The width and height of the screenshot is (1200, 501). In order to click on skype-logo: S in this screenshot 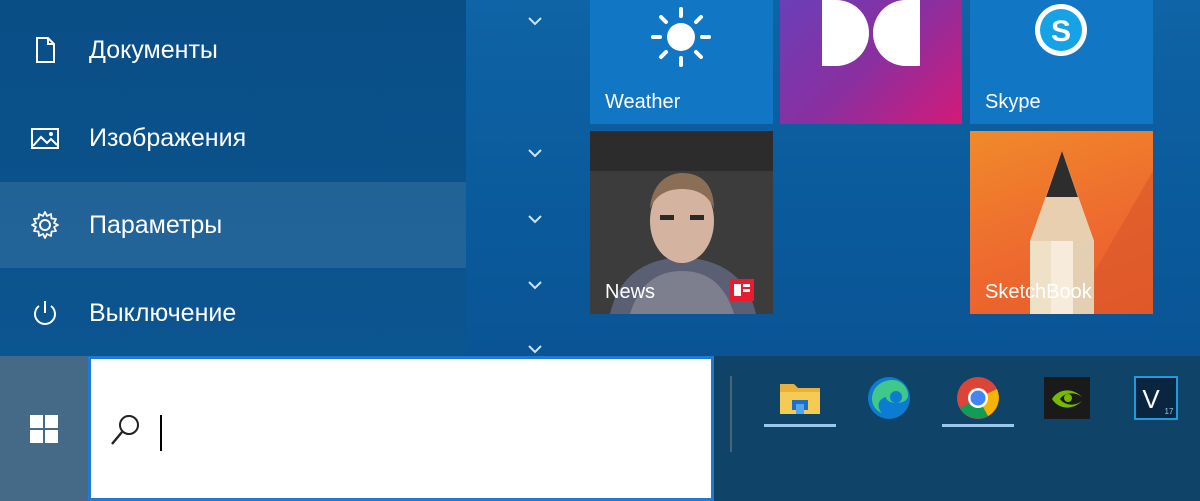, I will do `click(1061, 30)`.